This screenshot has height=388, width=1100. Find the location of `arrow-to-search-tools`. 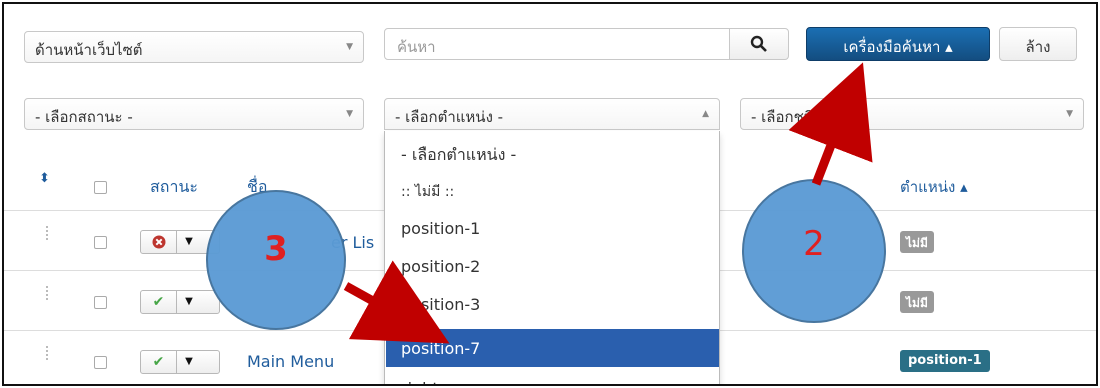

arrow-to-search-tools is located at coordinates (830, 124).